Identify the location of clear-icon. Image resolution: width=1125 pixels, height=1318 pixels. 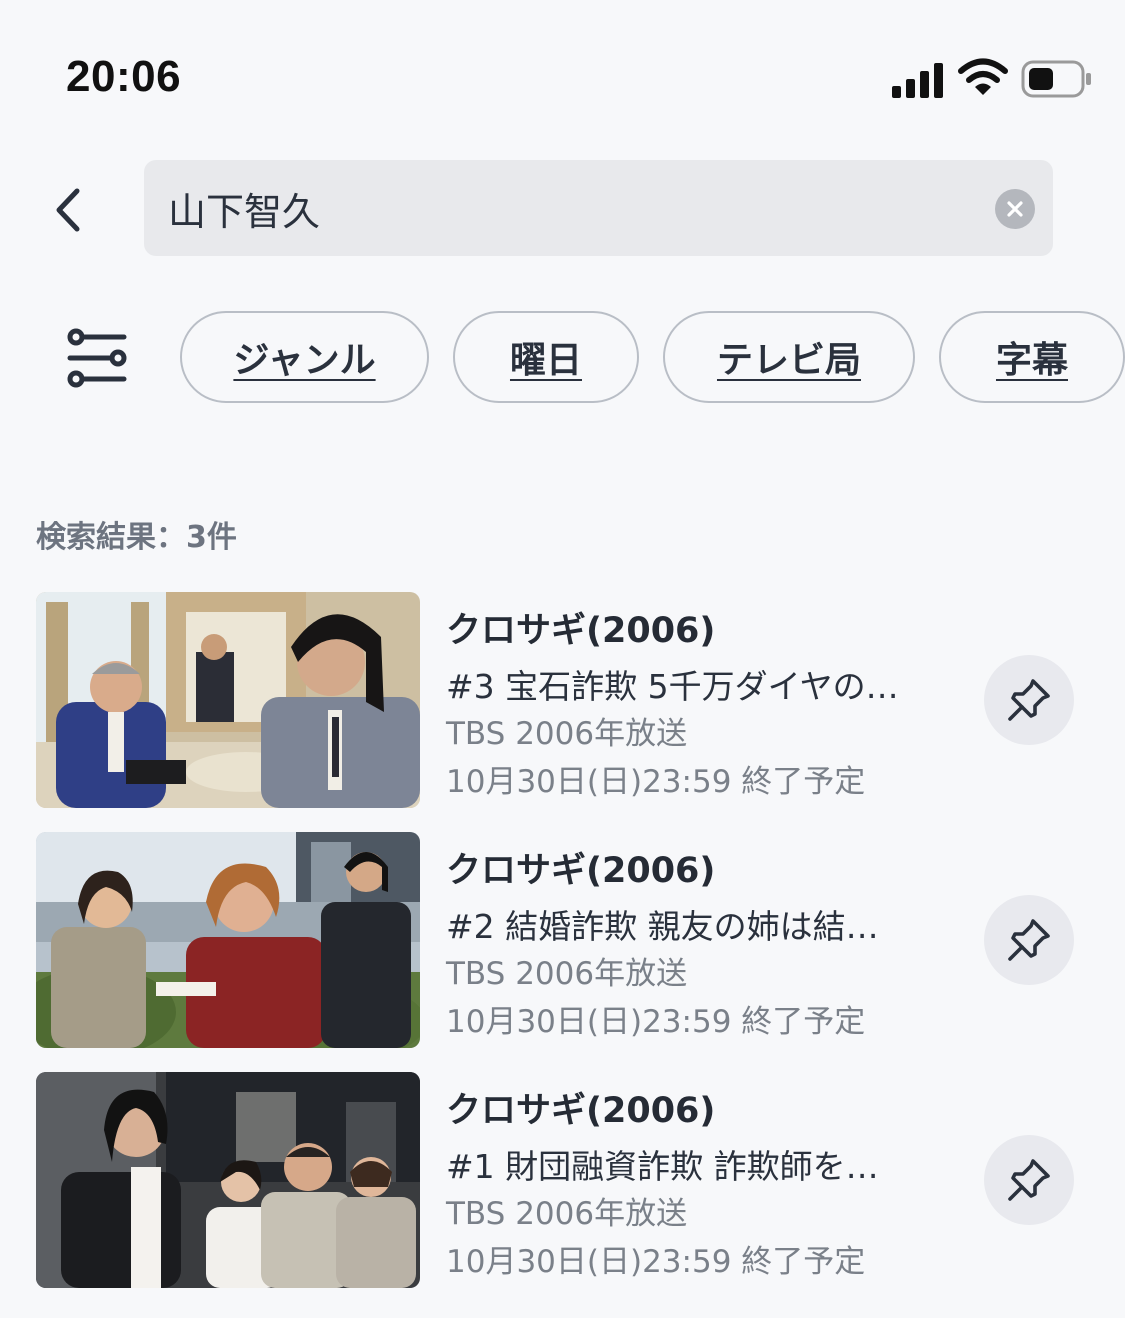
(1015, 209).